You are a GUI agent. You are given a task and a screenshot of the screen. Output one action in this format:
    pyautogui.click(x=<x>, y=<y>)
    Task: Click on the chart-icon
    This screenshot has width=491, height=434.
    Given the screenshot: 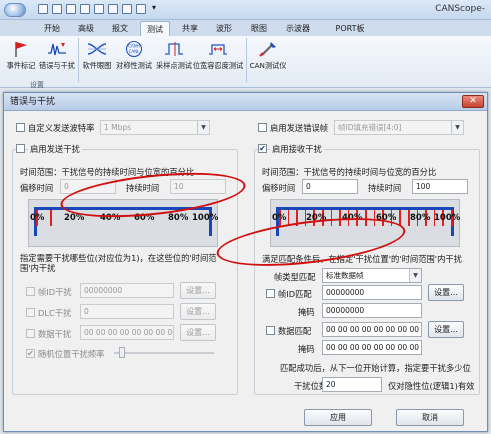 What is the action you would take?
    pyautogui.click(x=141, y=9)
    